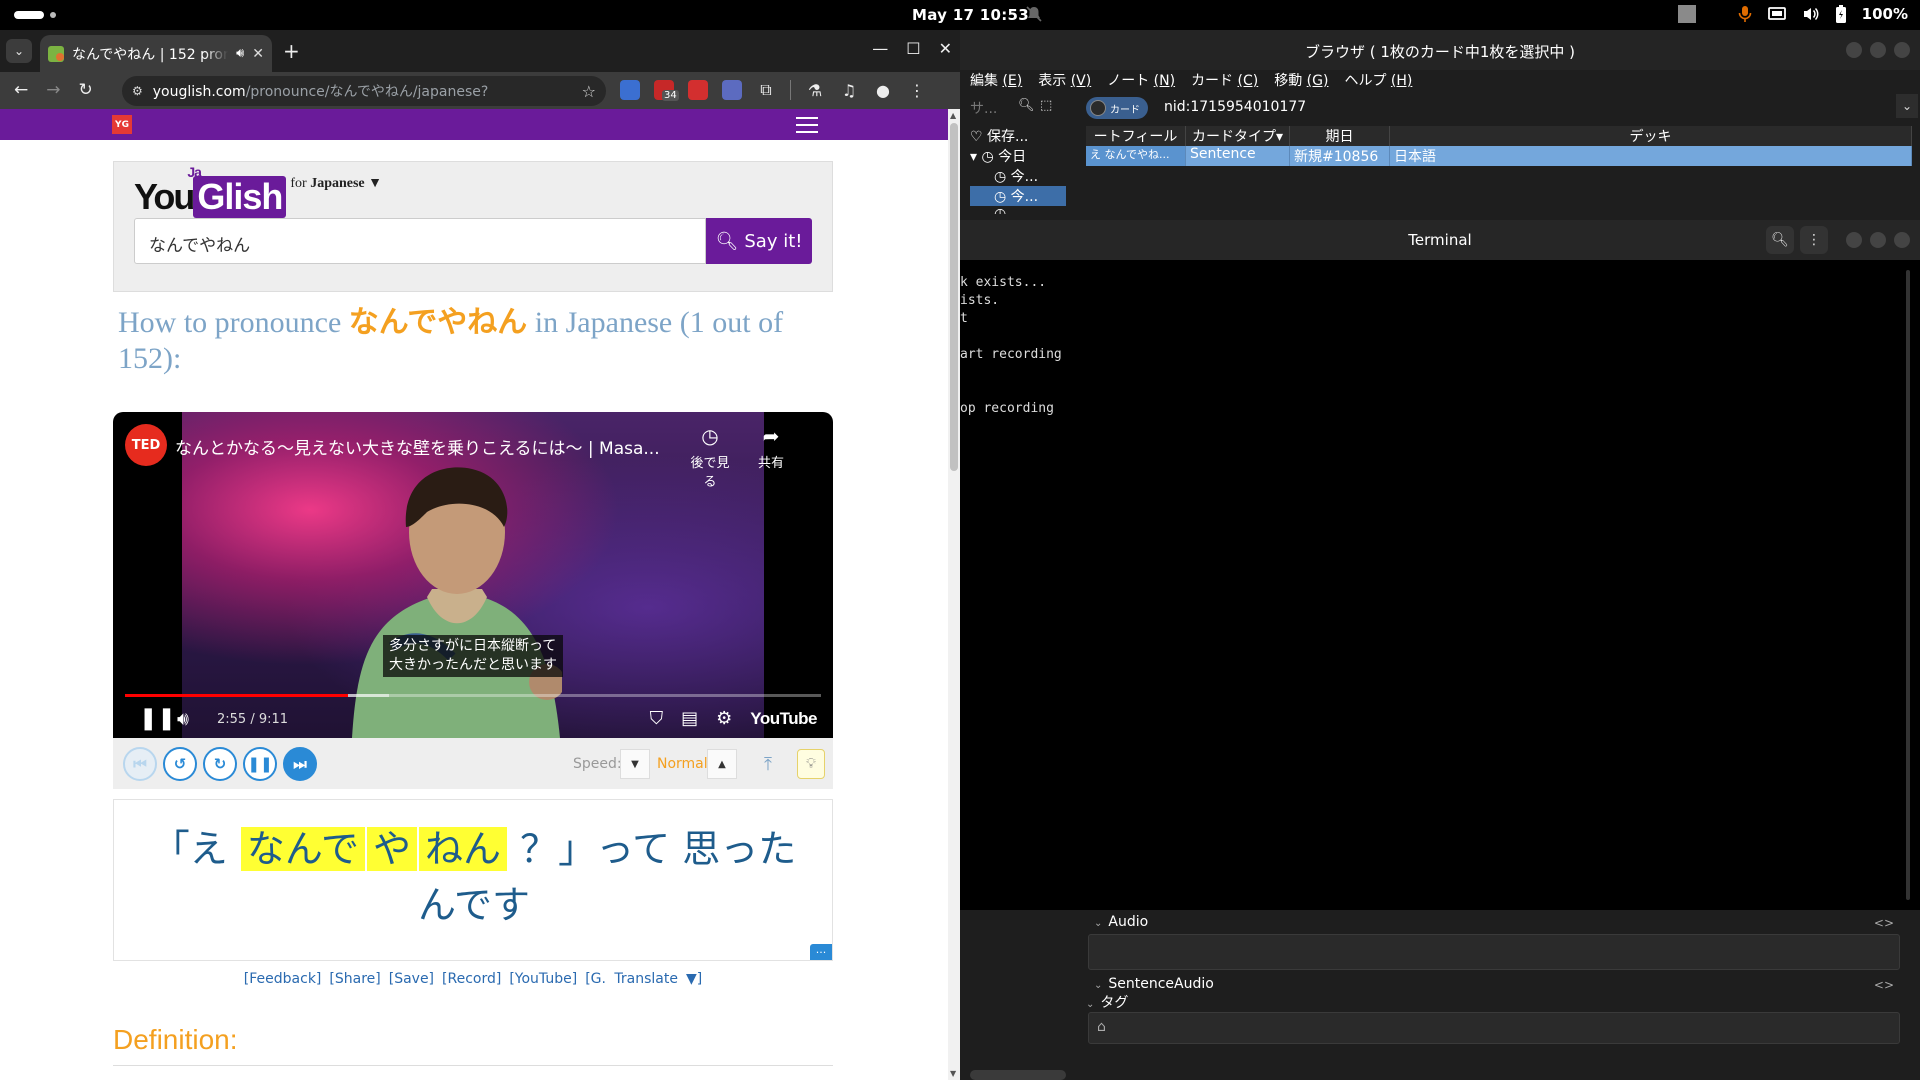  I want to click on feedback-link: [Feedback], so click(283, 979).